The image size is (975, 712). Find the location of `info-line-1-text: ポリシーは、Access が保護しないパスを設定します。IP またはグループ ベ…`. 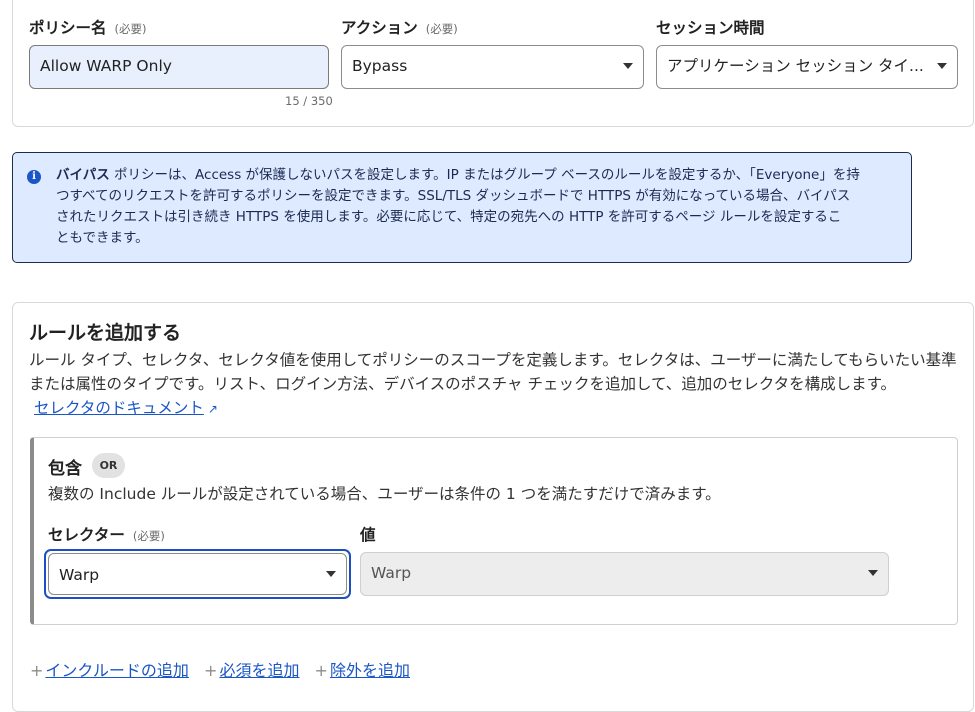

info-line-1-text: ポリシーは、Access が保護しないパスを設定します。IP またはグループ ベ… is located at coordinates (484, 175).